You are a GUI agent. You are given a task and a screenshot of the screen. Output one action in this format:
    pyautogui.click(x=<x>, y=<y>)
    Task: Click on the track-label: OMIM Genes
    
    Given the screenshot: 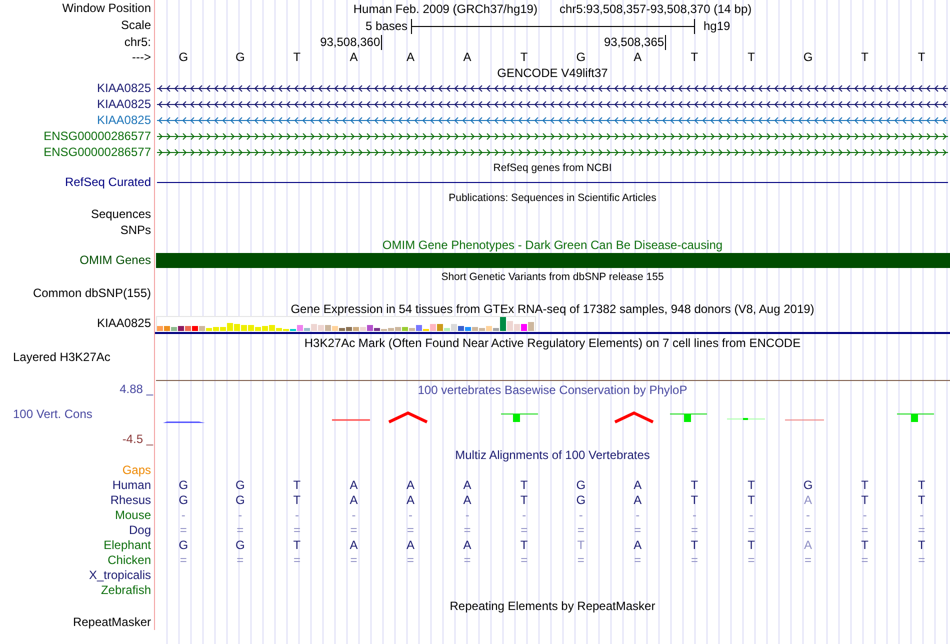 What is the action you would take?
    pyautogui.click(x=115, y=260)
    